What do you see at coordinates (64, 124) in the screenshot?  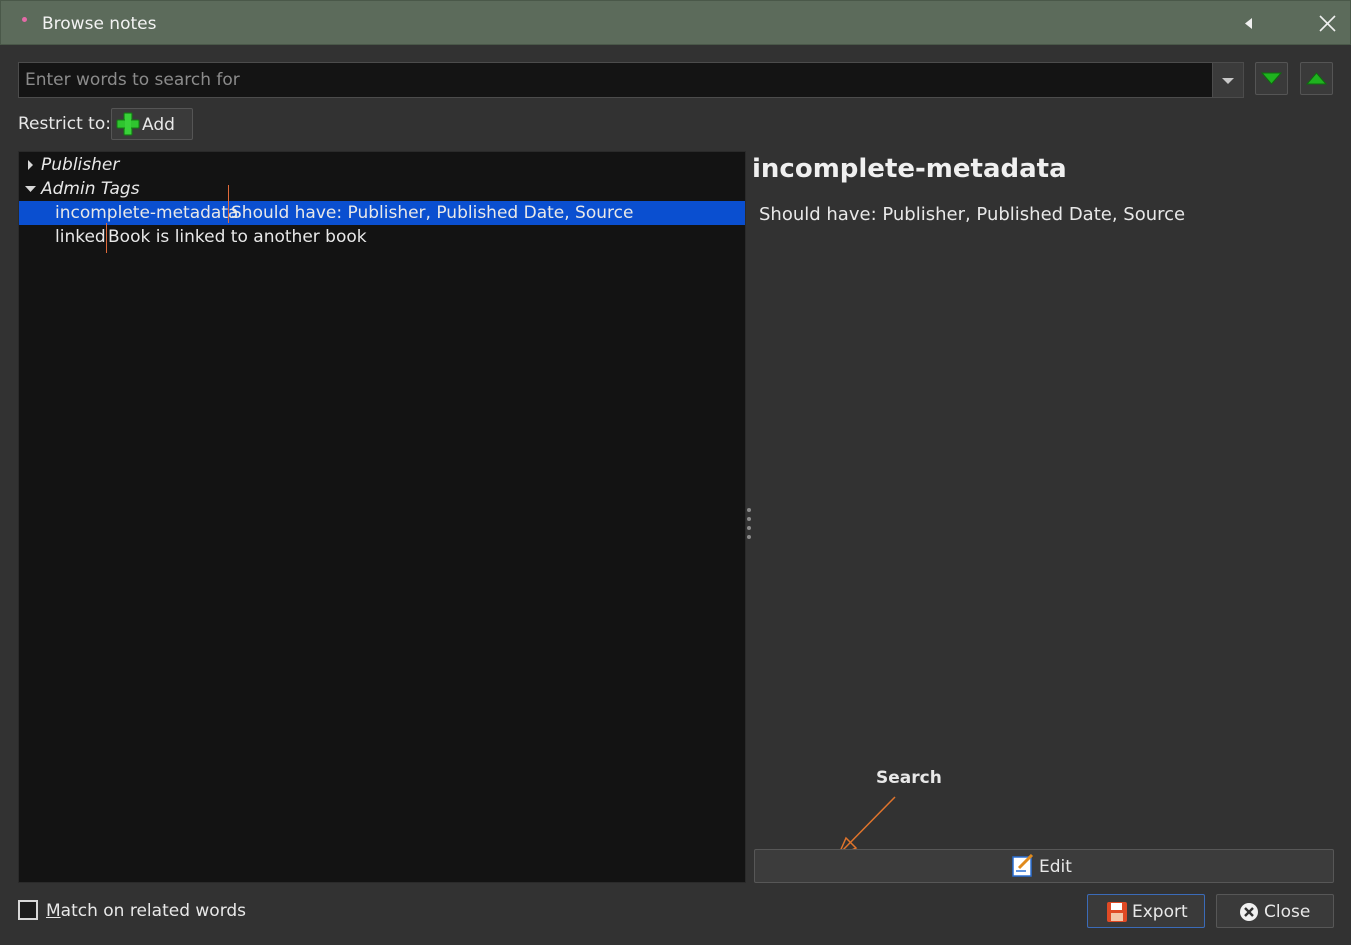 I see `restrict-label: Restrict to:` at bounding box center [64, 124].